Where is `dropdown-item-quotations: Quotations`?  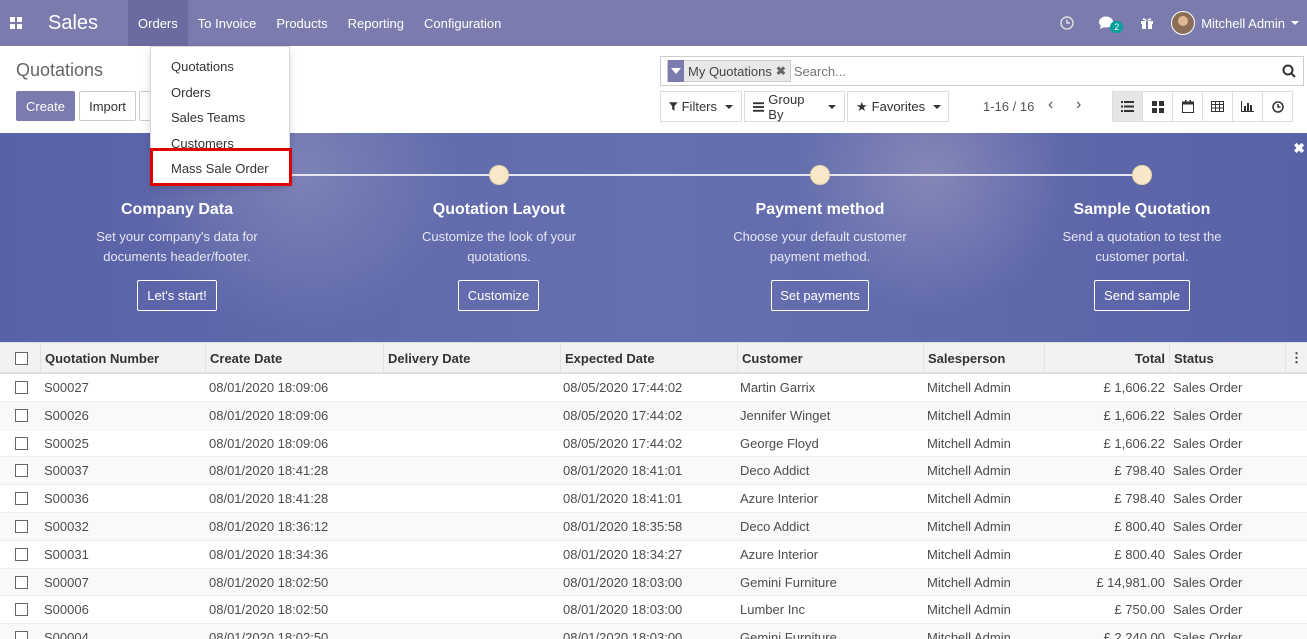
dropdown-item-quotations: Quotations is located at coordinates (202, 66).